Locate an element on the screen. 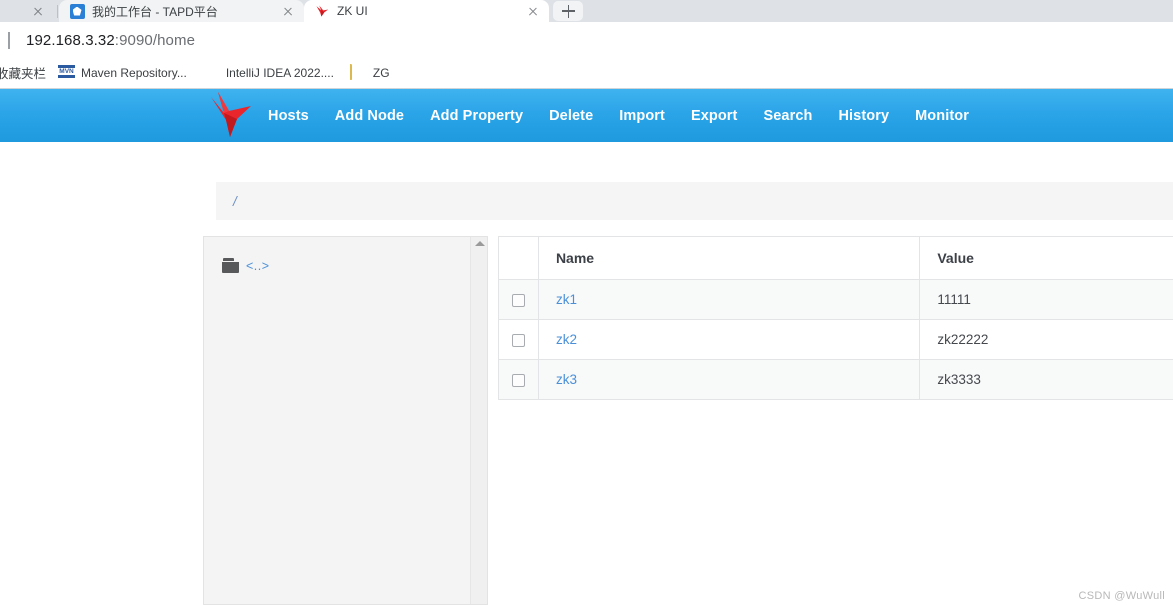 This screenshot has width=1173, height=605. tree-scrollbar is located at coordinates (478, 420).